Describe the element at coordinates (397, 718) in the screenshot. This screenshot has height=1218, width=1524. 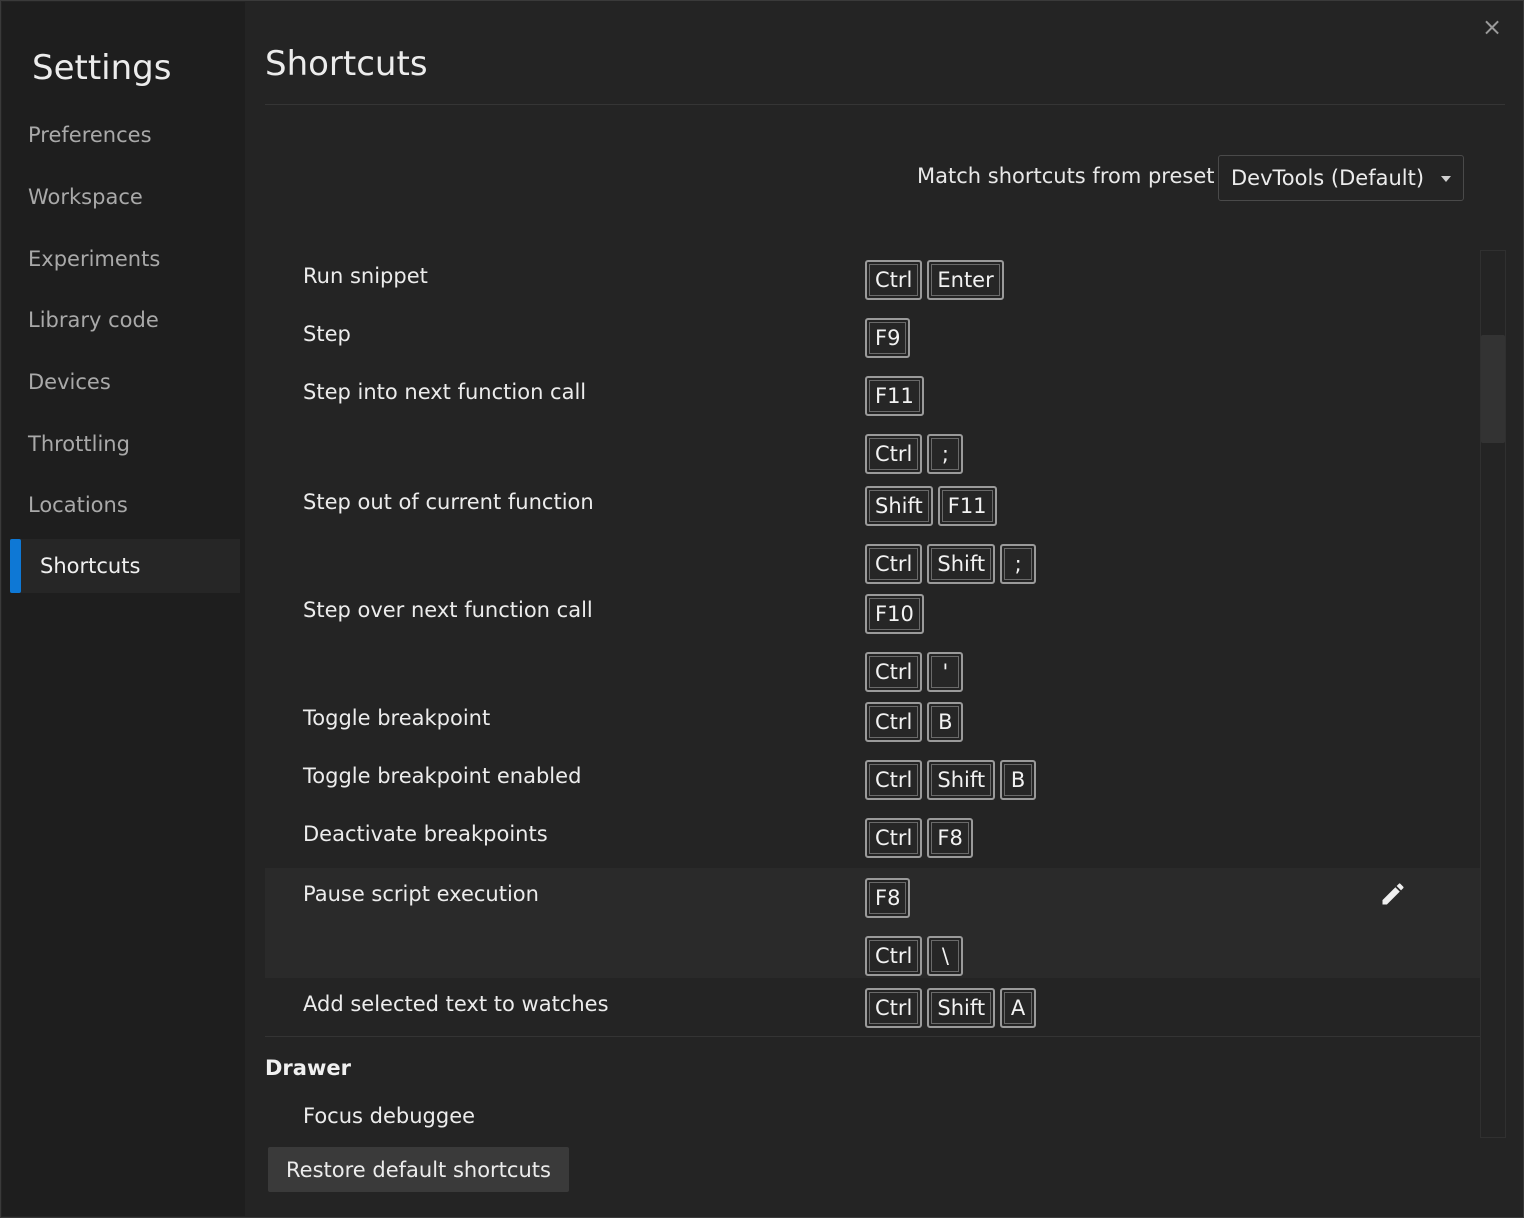
I see `shortcut-label: Toggle breakpoint` at that location.